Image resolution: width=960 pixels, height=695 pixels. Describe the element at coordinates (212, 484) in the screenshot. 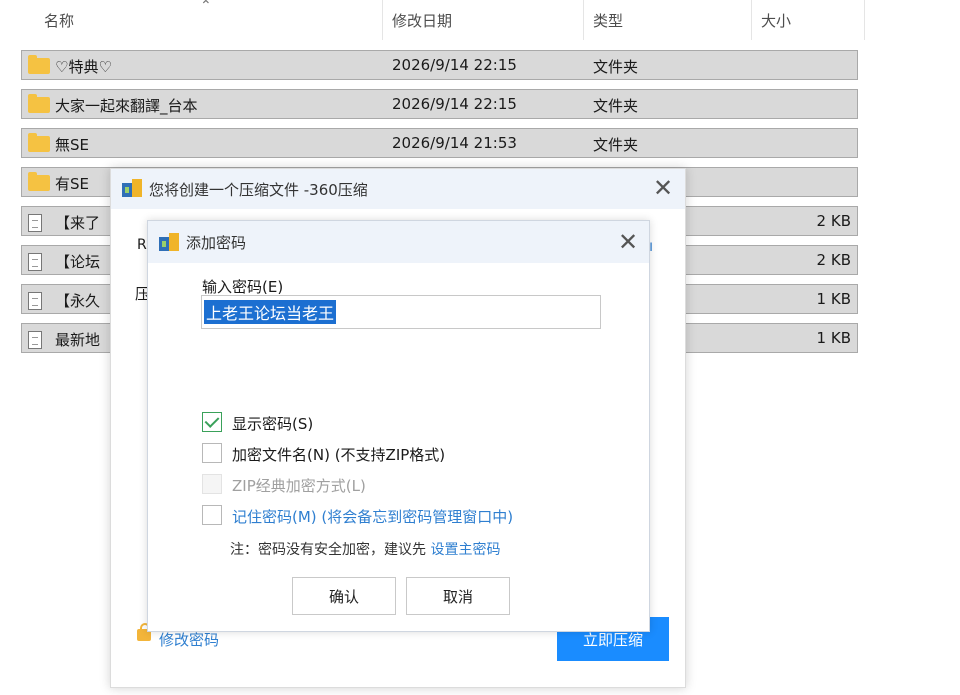

I see `zip-classic-encryption-checkbox` at that location.